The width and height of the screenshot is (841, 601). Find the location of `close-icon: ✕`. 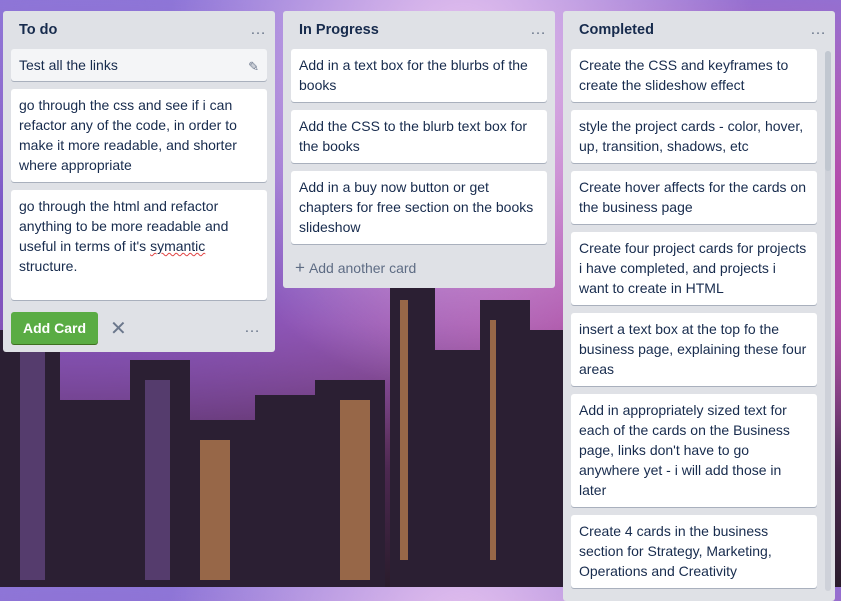

close-icon: ✕ is located at coordinates (118, 328).